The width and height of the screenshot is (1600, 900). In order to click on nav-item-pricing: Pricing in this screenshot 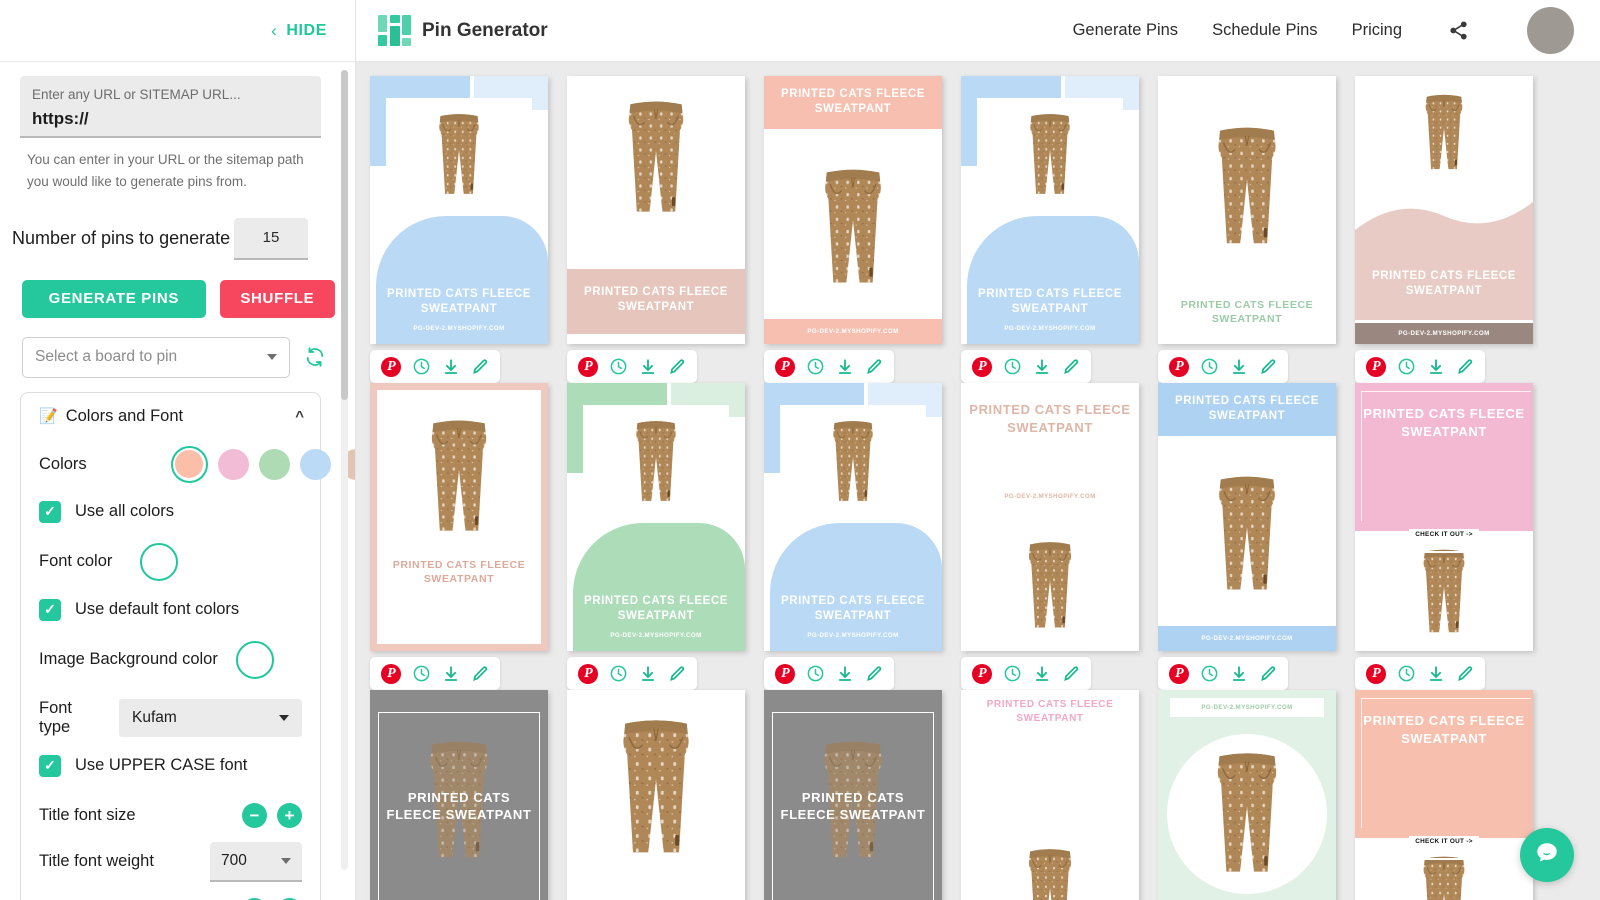, I will do `click(1377, 30)`.